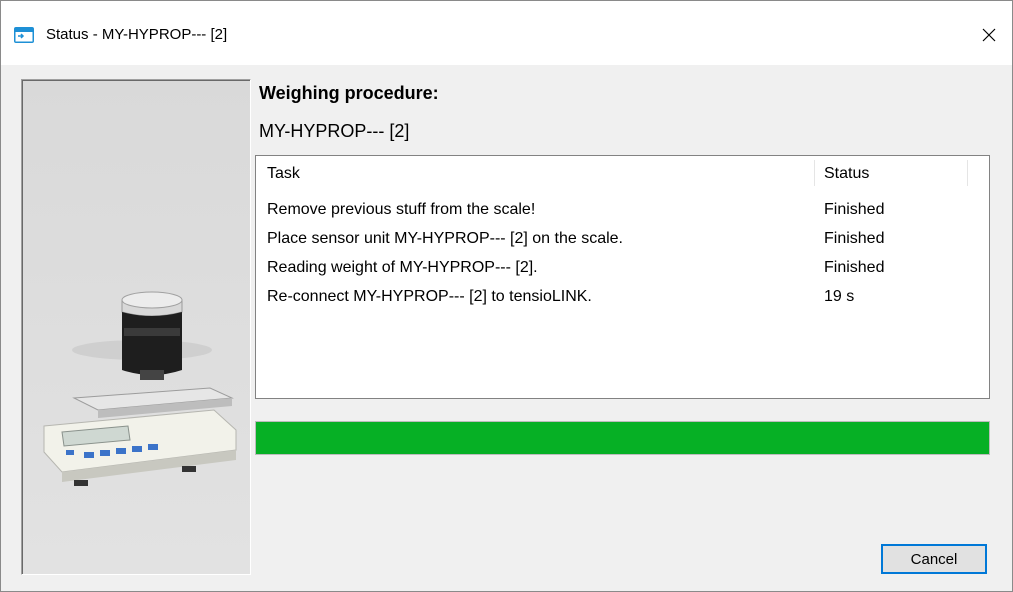  Describe the element at coordinates (846, 174) in the screenshot. I see `column-header-status: Status` at that location.